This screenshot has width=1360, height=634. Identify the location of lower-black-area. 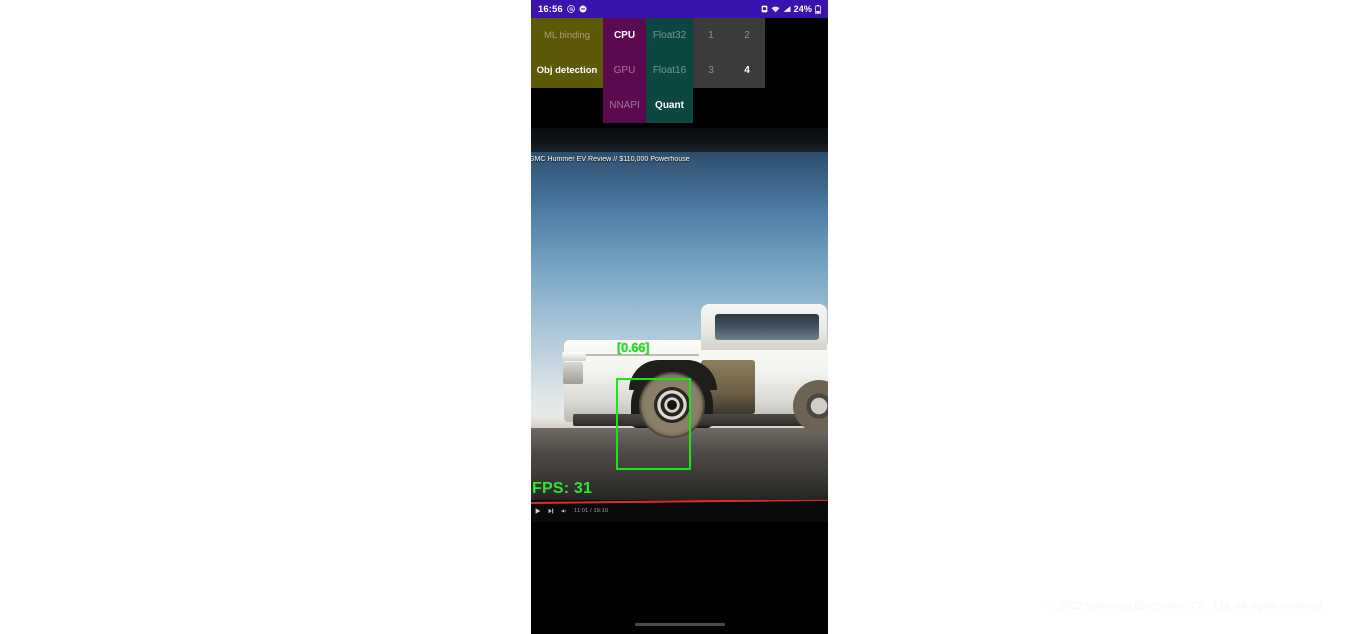
(679, 578).